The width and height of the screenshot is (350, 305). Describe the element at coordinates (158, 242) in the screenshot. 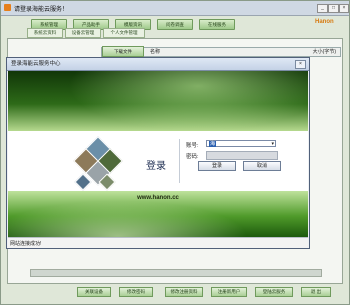

I see `dialog-status-bar: 网站连接成功!` at that location.